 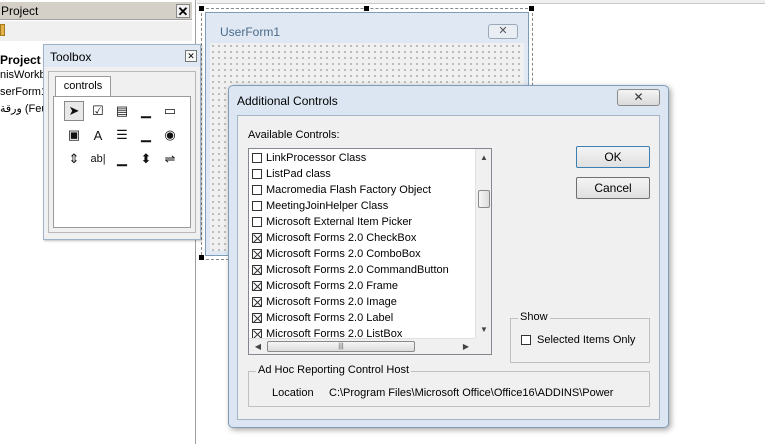 What do you see at coordinates (341, 346) in the screenshot?
I see `horizontal-scroll-thumb: |||` at bounding box center [341, 346].